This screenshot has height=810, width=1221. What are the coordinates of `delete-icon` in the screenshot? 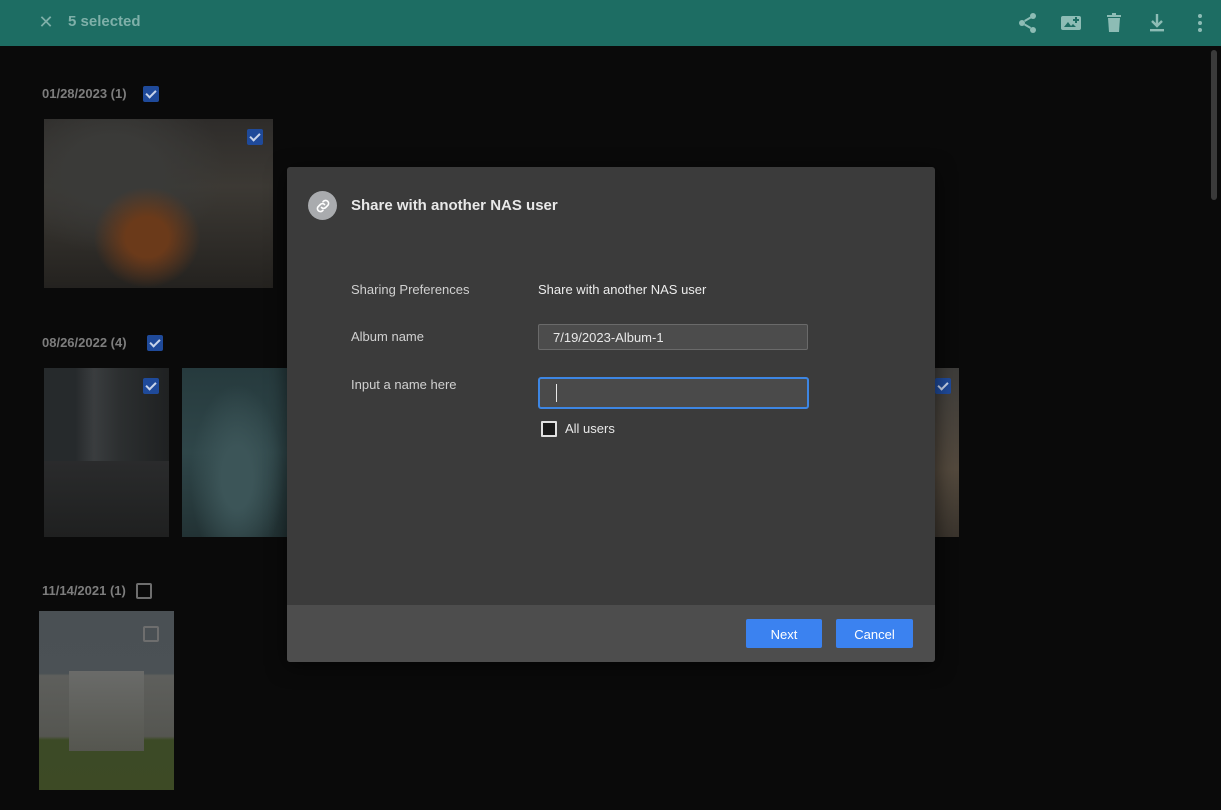 It's located at (1114, 23).